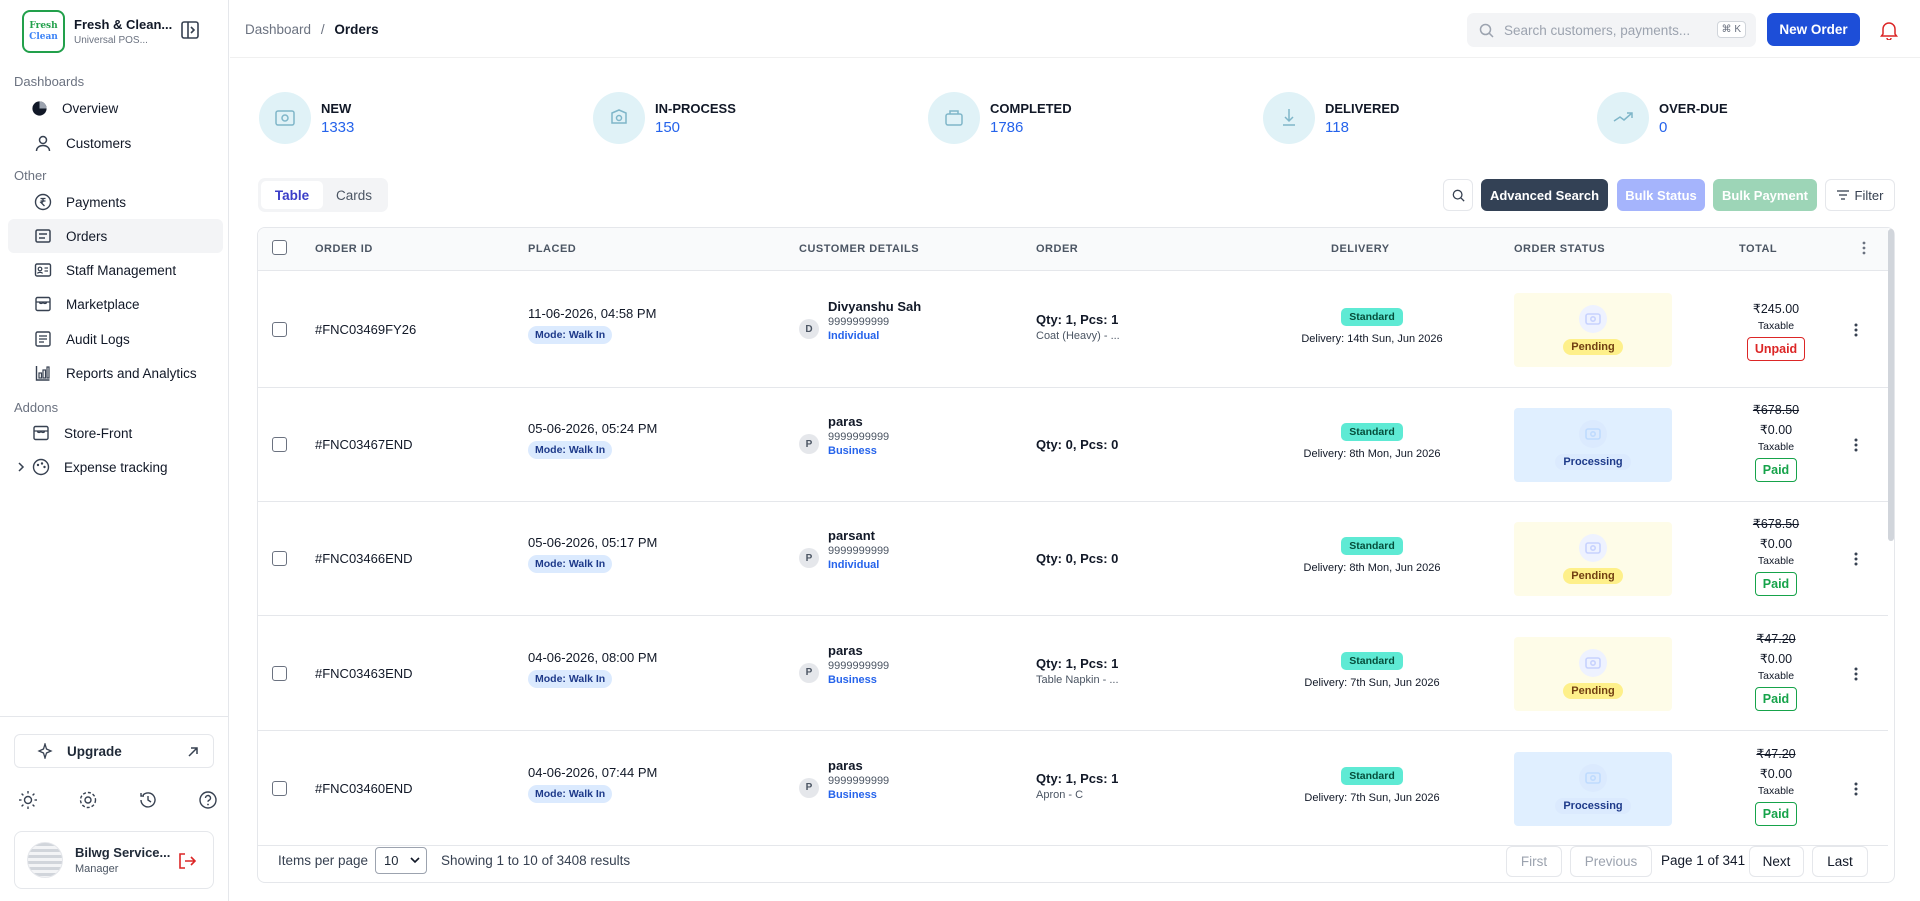 This screenshot has width=1920, height=901. What do you see at coordinates (21, 467) in the screenshot?
I see `chevron-right-icon` at bounding box center [21, 467].